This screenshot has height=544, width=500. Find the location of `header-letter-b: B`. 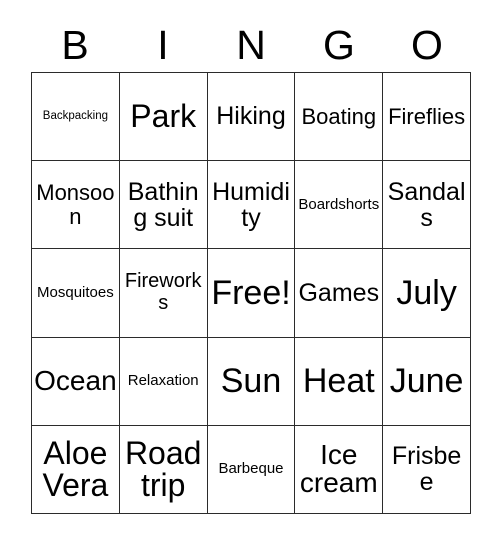

header-letter-b: B is located at coordinates (75, 45).